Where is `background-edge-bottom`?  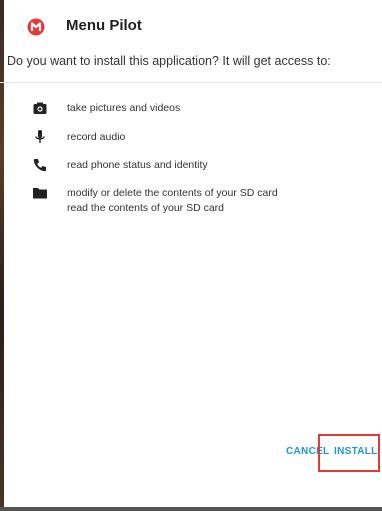 background-edge-bottom is located at coordinates (191, 509).